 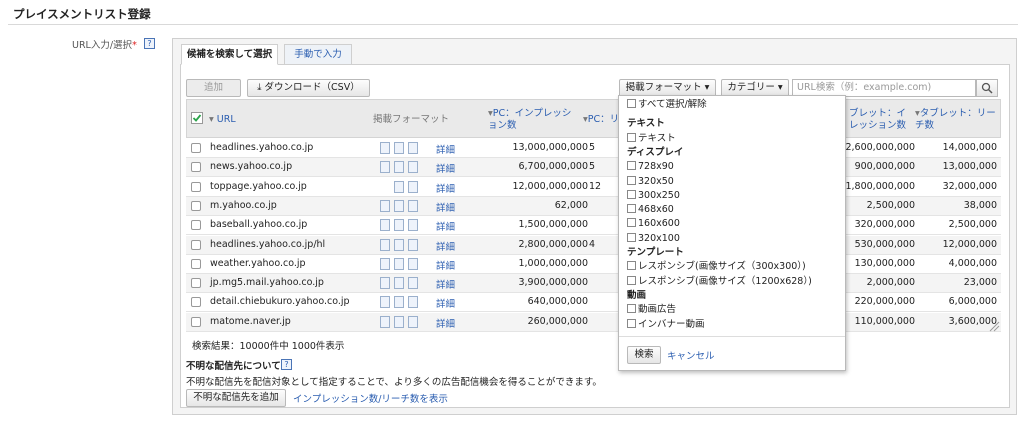 I want to click on format-option: 320x50, so click(x=650, y=181).